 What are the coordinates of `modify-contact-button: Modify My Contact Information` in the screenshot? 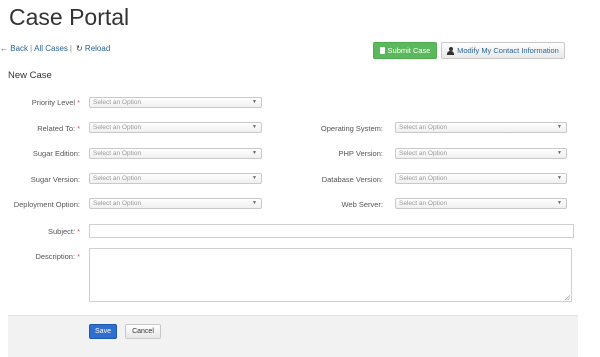 It's located at (503, 50).